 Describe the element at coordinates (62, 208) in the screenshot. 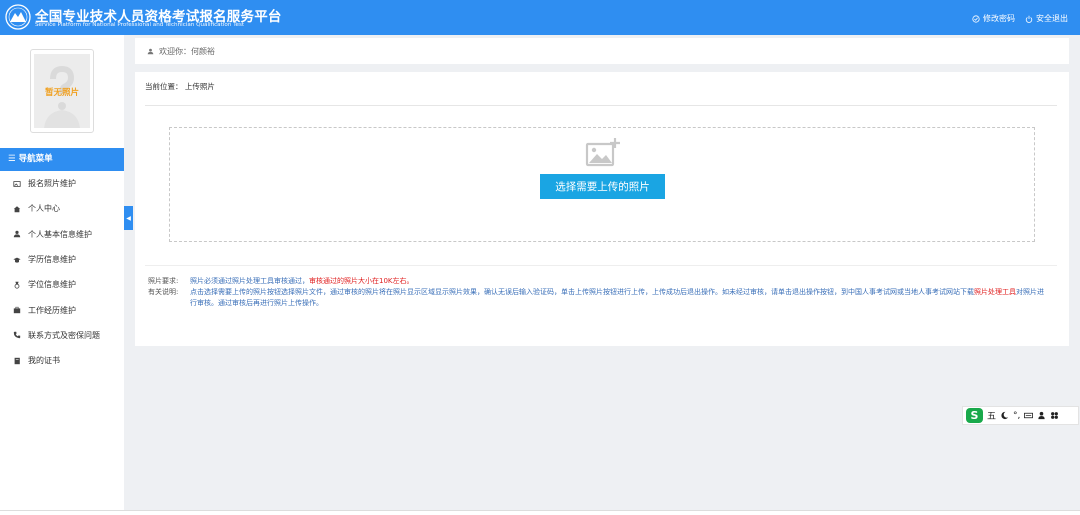

I see `nav-item-personal-center: 个人中心` at that location.